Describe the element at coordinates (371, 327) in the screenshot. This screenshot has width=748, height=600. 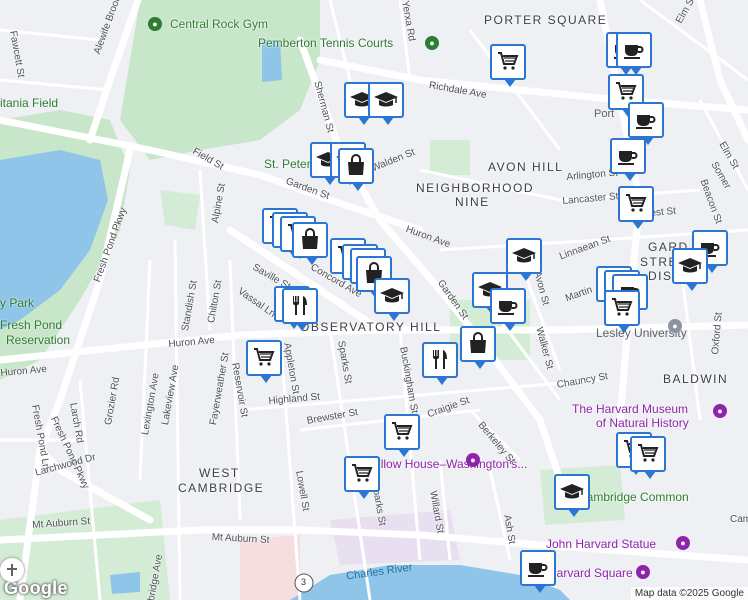
I see `neighborhood-label: OBSERVATORY HILL` at that location.